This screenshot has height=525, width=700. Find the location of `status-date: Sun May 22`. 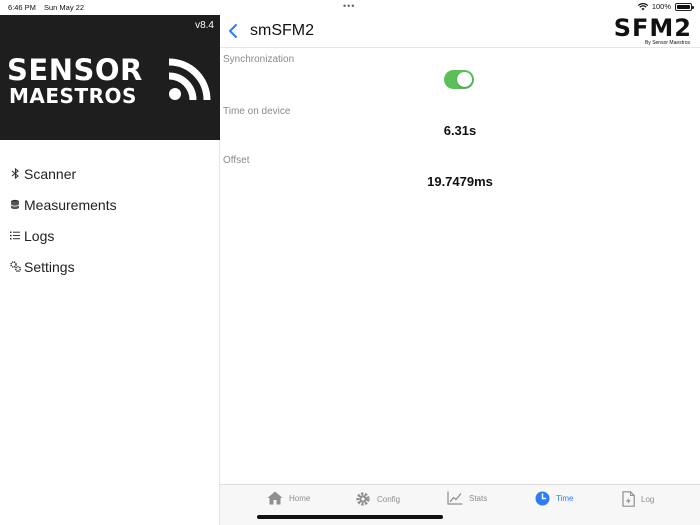

status-date: Sun May 22 is located at coordinates (64, 7).